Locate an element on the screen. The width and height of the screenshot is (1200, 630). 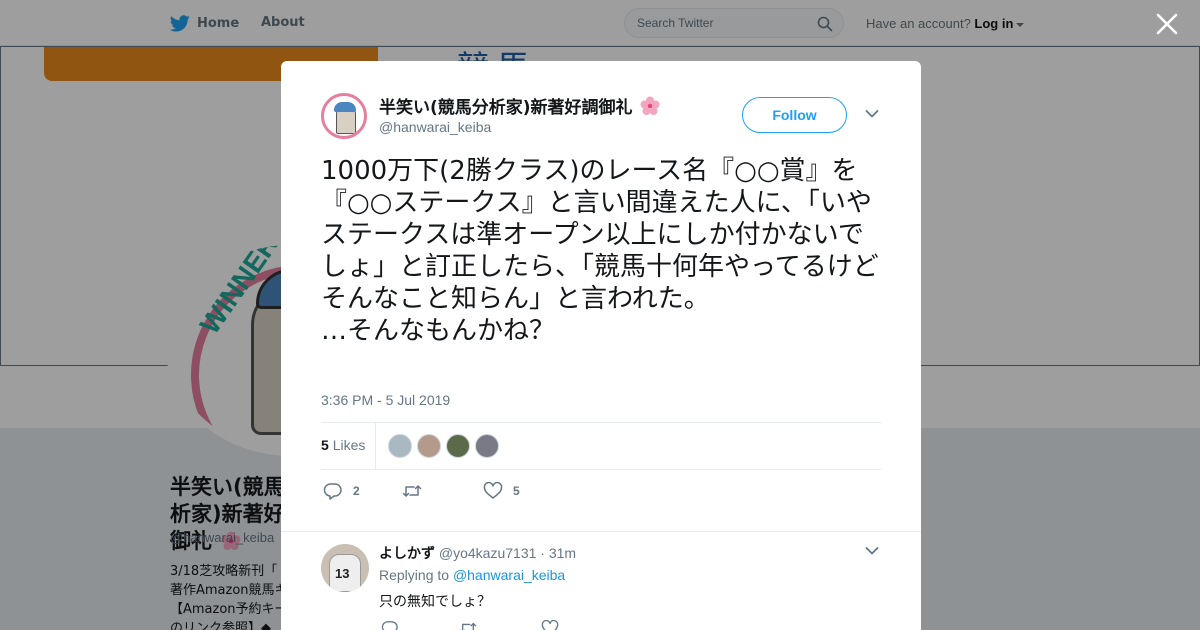
cherry-blossom-icon is located at coordinates (650, 105).